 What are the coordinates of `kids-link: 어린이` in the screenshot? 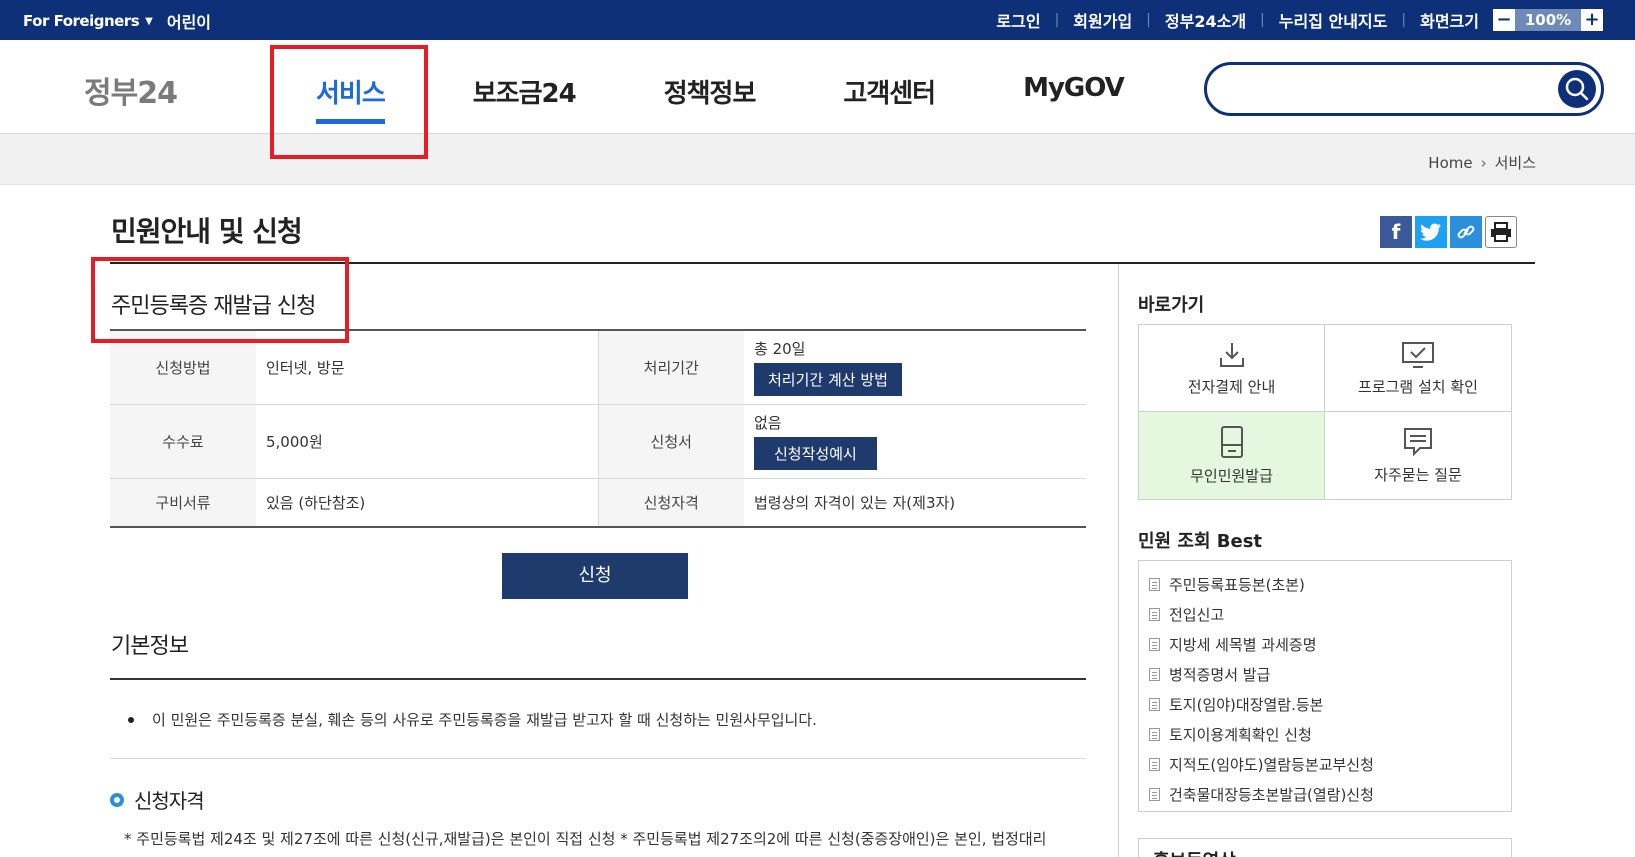 It's located at (189, 21).